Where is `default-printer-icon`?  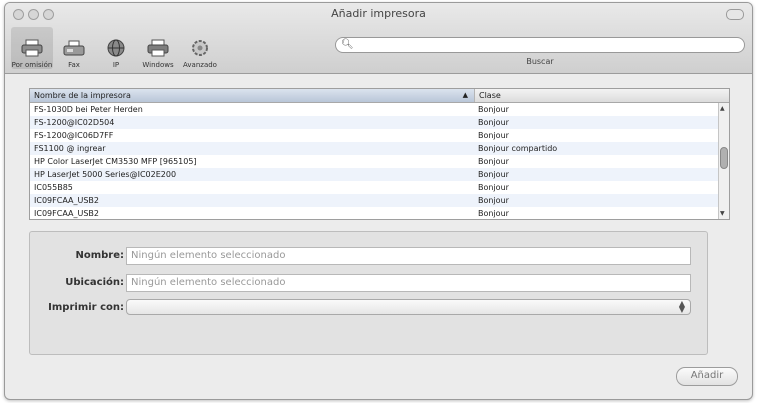
default-printer-icon is located at coordinates (32, 48).